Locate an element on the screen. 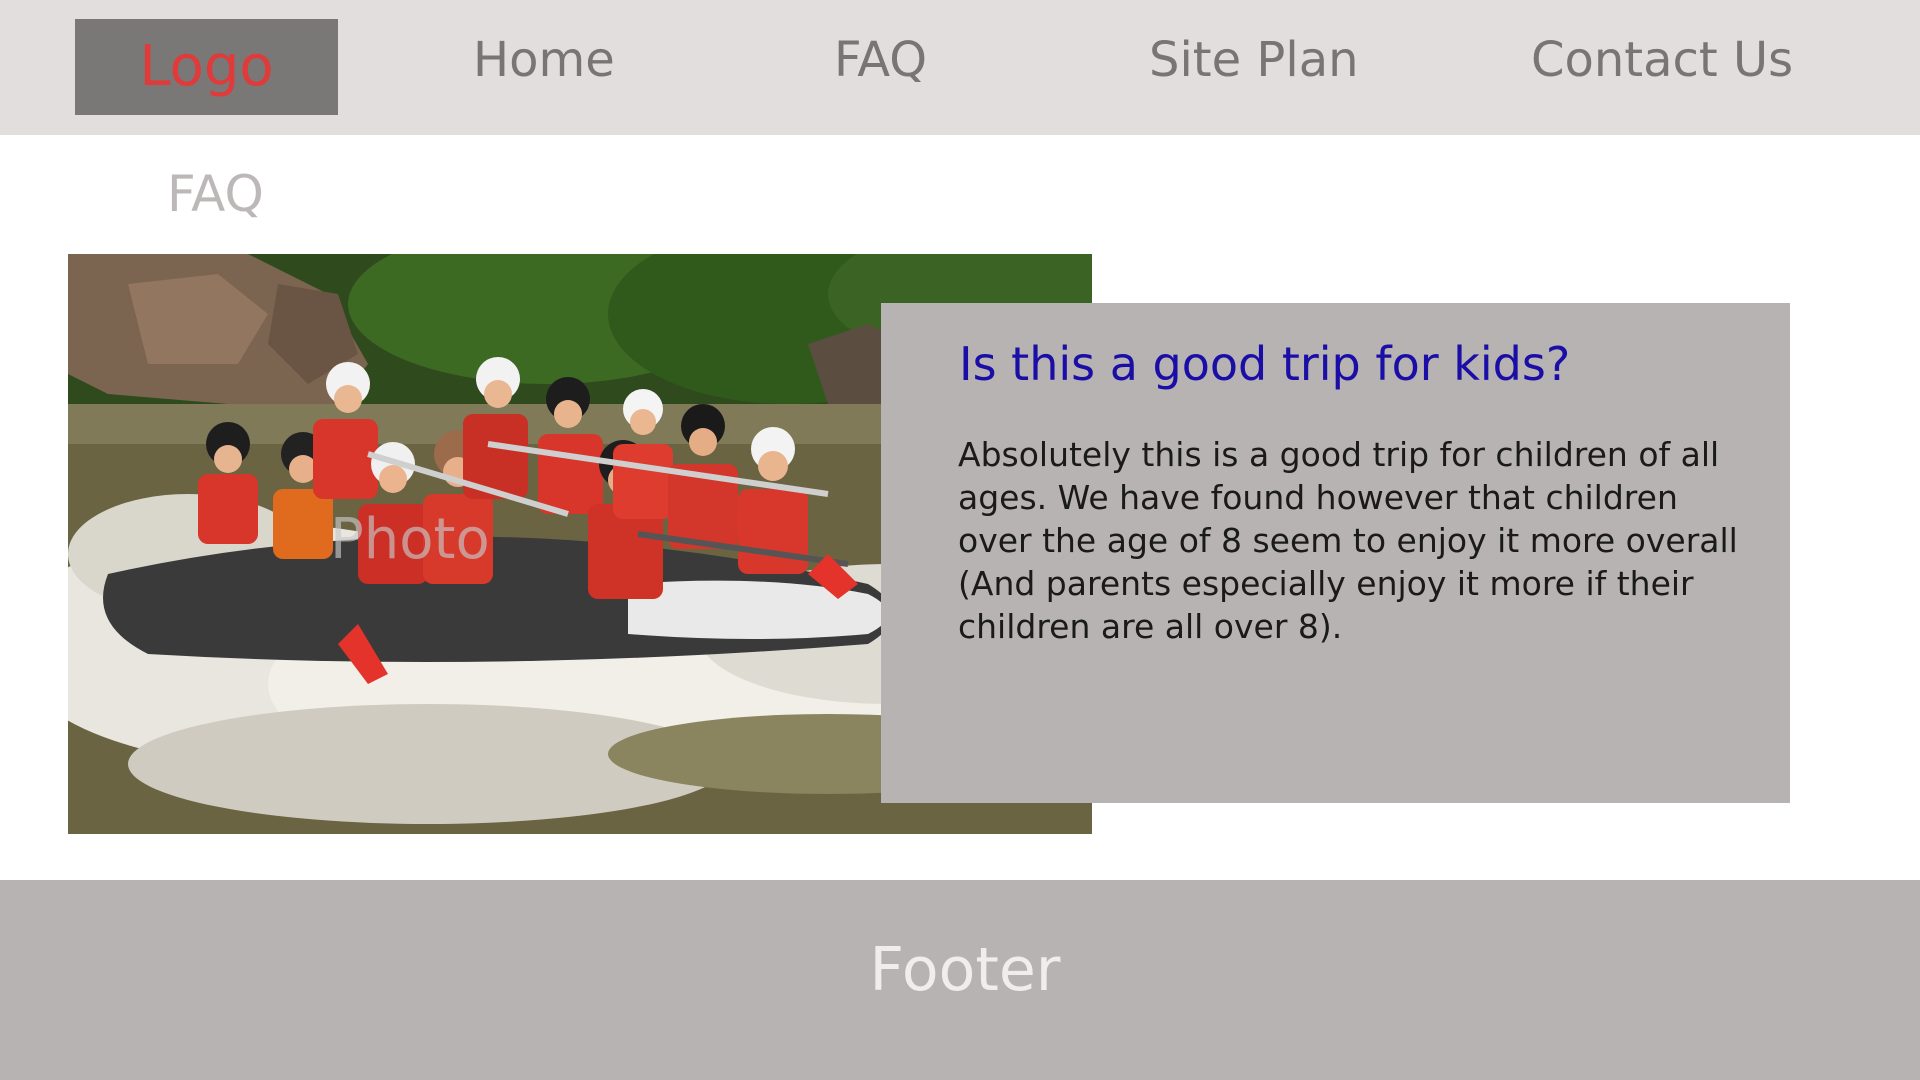  nav-contact-link: Contact Us is located at coordinates (1662, 60).